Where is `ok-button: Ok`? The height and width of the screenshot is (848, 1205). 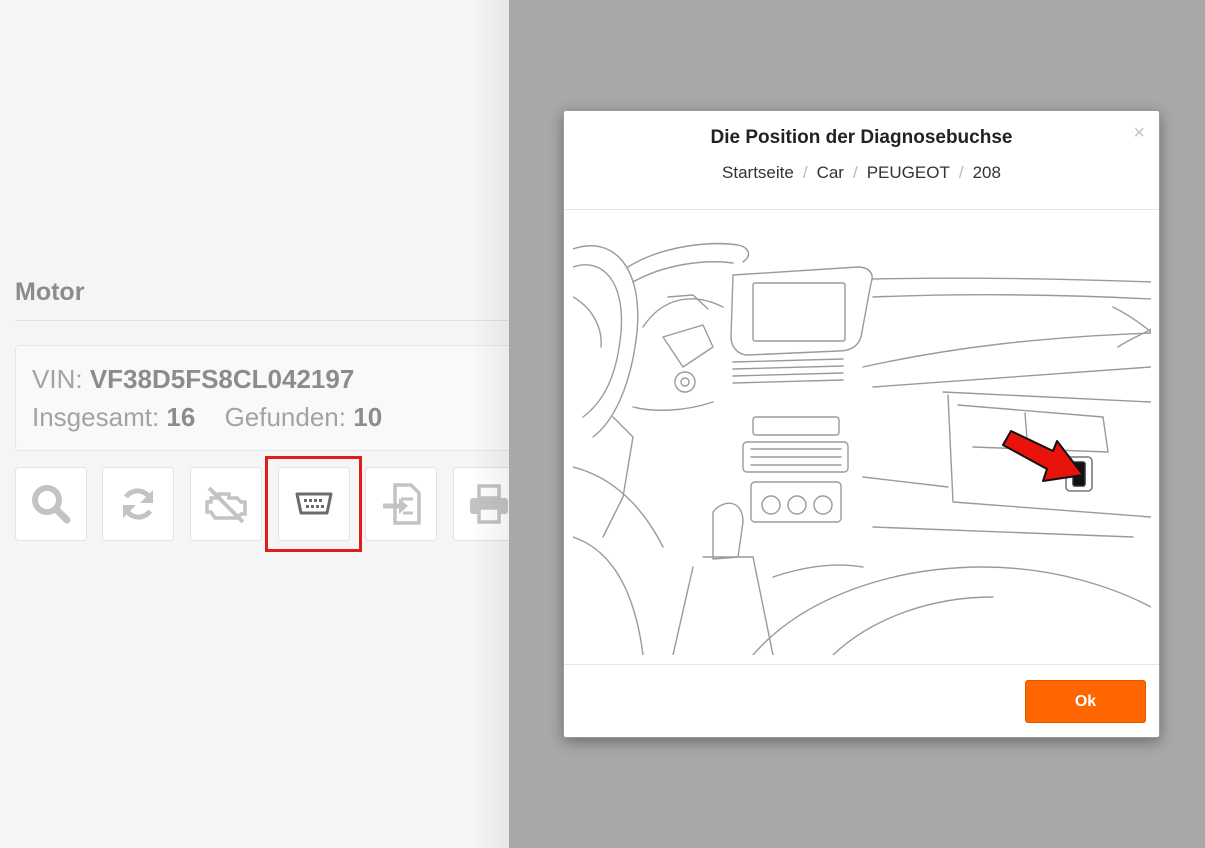 ok-button: Ok is located at coordinates (1085, 701).